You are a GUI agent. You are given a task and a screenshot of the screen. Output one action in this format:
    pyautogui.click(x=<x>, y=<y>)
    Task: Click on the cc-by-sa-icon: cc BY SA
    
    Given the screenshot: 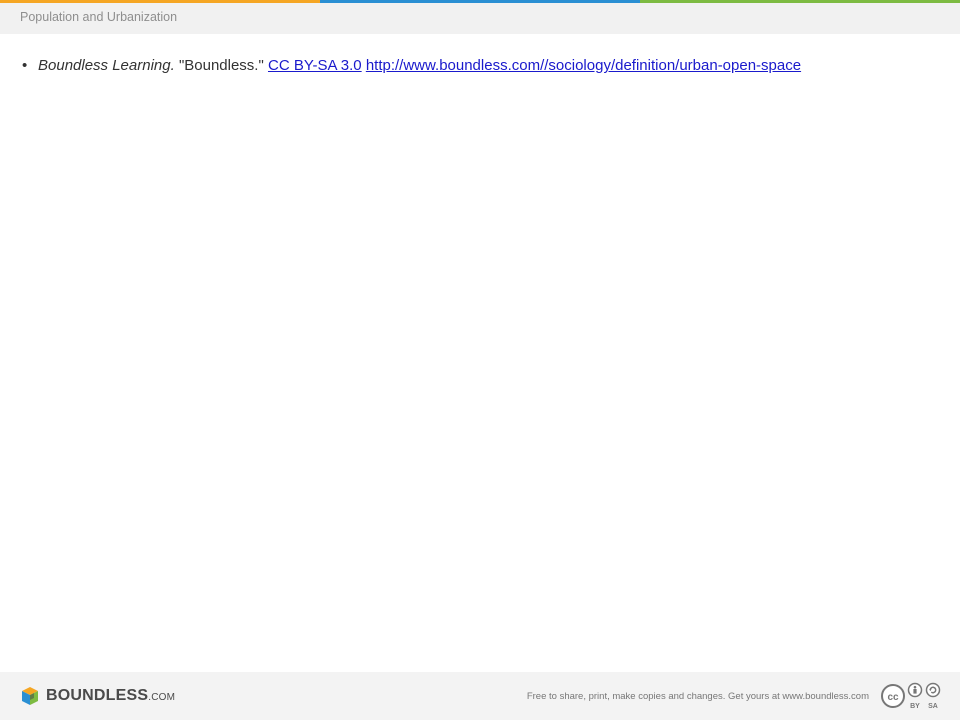 What is the action you would take?
    pyautogui.click(x=911, y=696)
    